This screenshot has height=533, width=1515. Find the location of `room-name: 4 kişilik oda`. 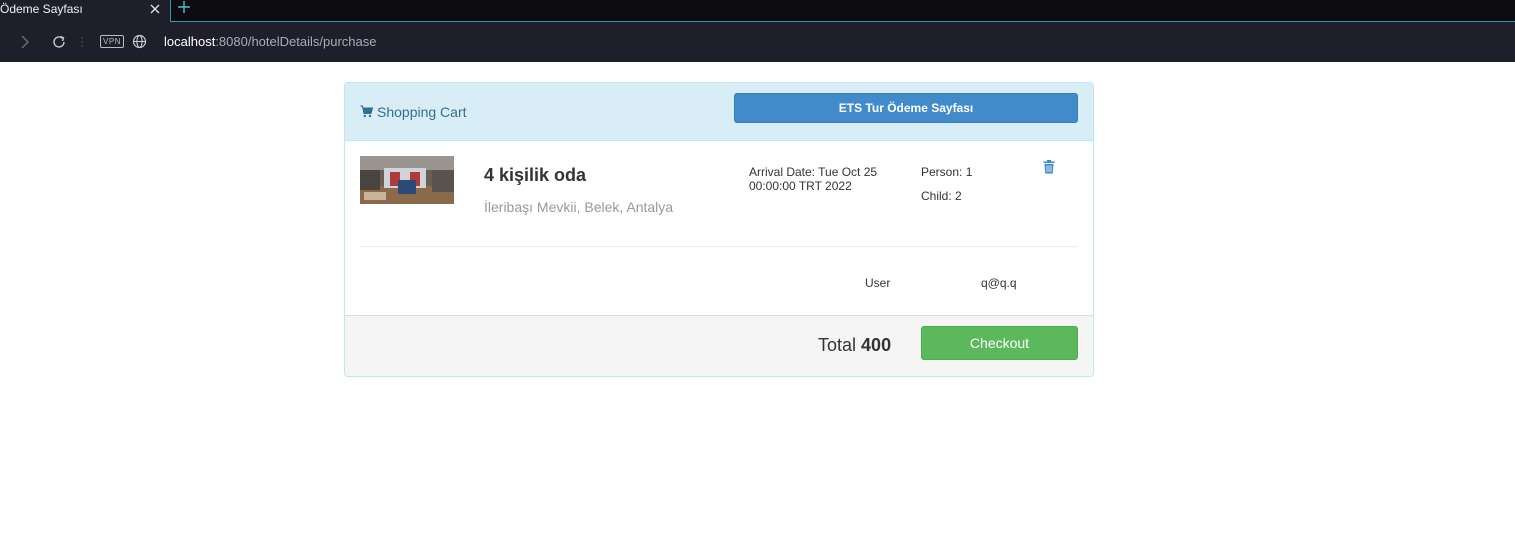

room-name: 4 kişilik oda is located at coordinates (535, 175).